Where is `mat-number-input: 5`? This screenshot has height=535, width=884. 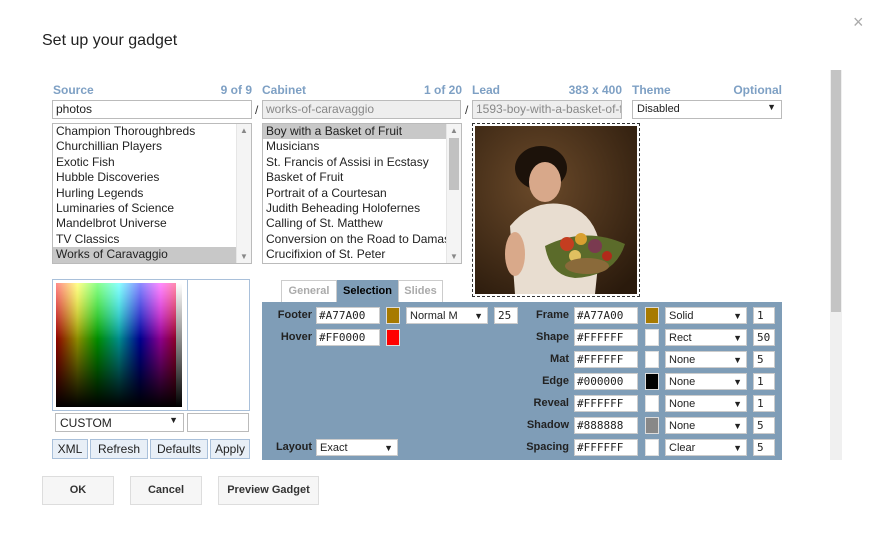
mat-number-input: 5 is located at coordinates (764, 359).